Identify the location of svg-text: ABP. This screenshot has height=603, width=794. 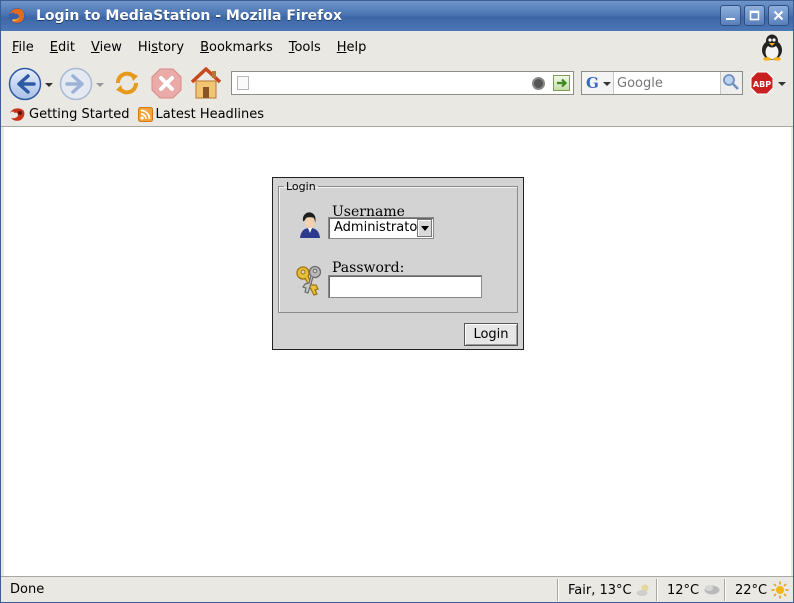
(762, 84).